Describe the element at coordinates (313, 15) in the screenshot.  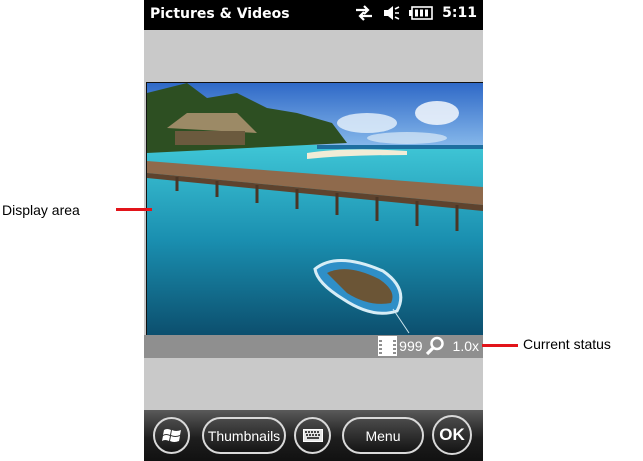
I see `title-bar: Pictures & Videos 5:11` at that location.